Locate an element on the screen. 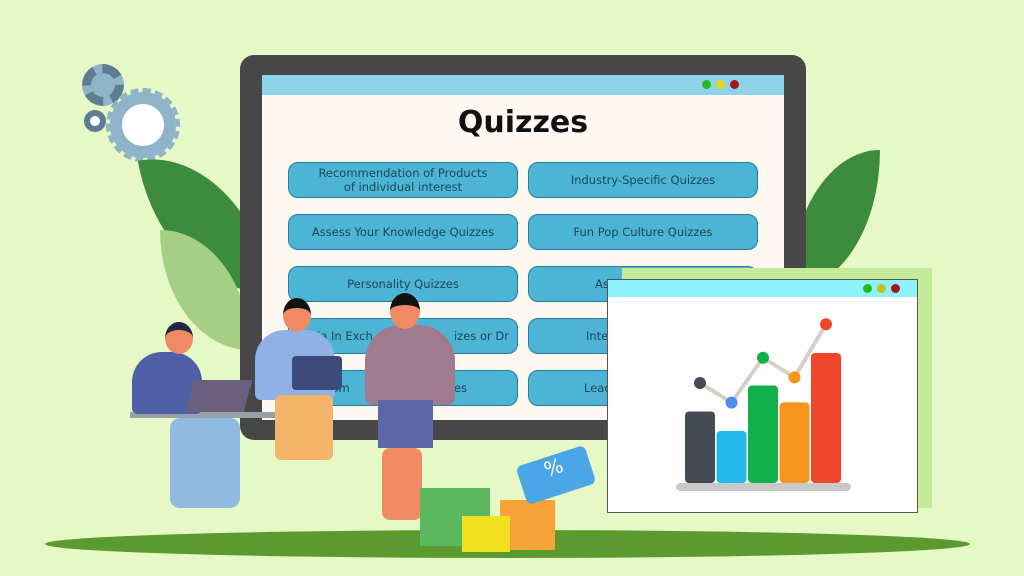  quiz-button-knowledge: Assess Your Knowledge Quizzes is located at coordinates (403, 232).